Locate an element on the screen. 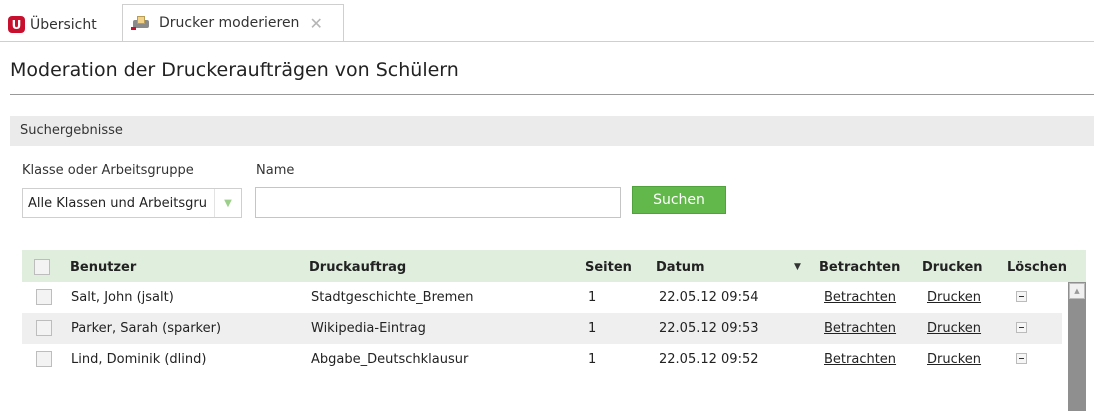 This screenshot has width=1094, height=411. select-all-checkbox is located at coordinates (42, 267).